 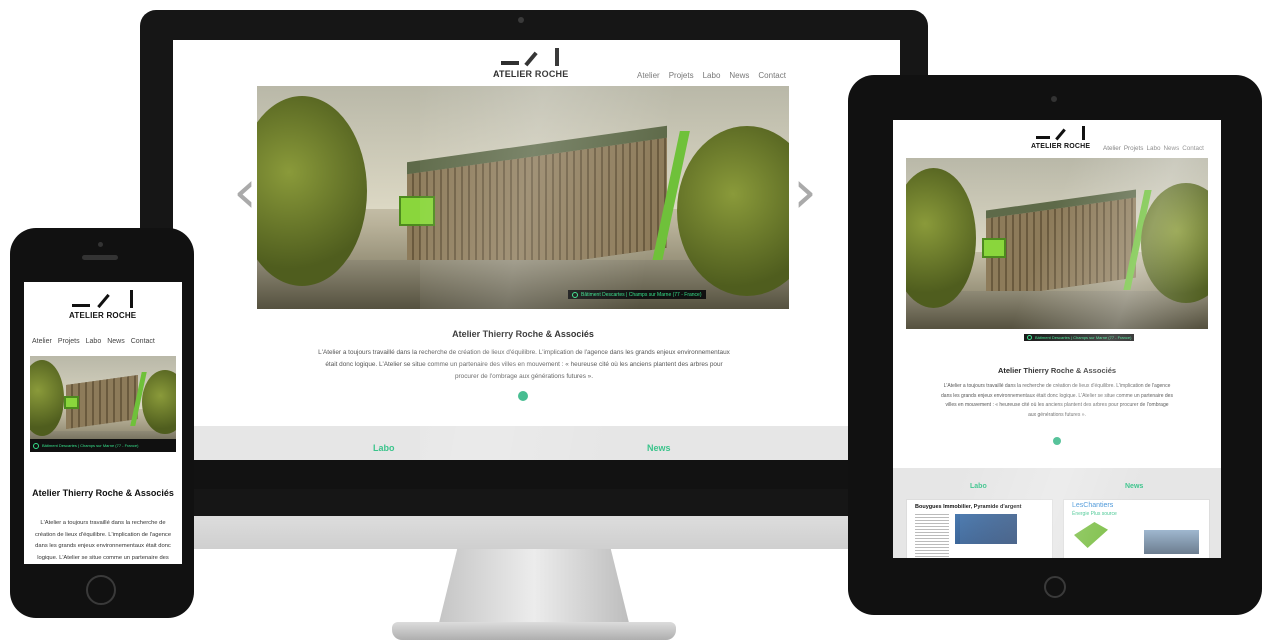 I want to click on phone-logo: ATELIER ROCHE, so click(x=102, y=305).